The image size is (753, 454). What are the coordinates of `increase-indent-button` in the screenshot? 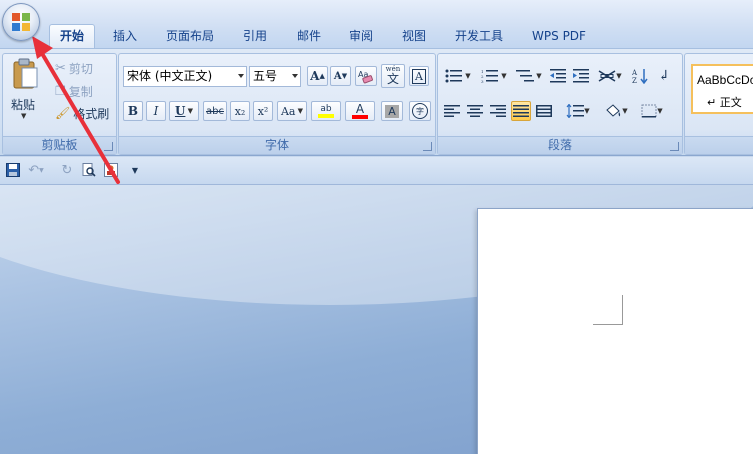 It's located at (581, 76).